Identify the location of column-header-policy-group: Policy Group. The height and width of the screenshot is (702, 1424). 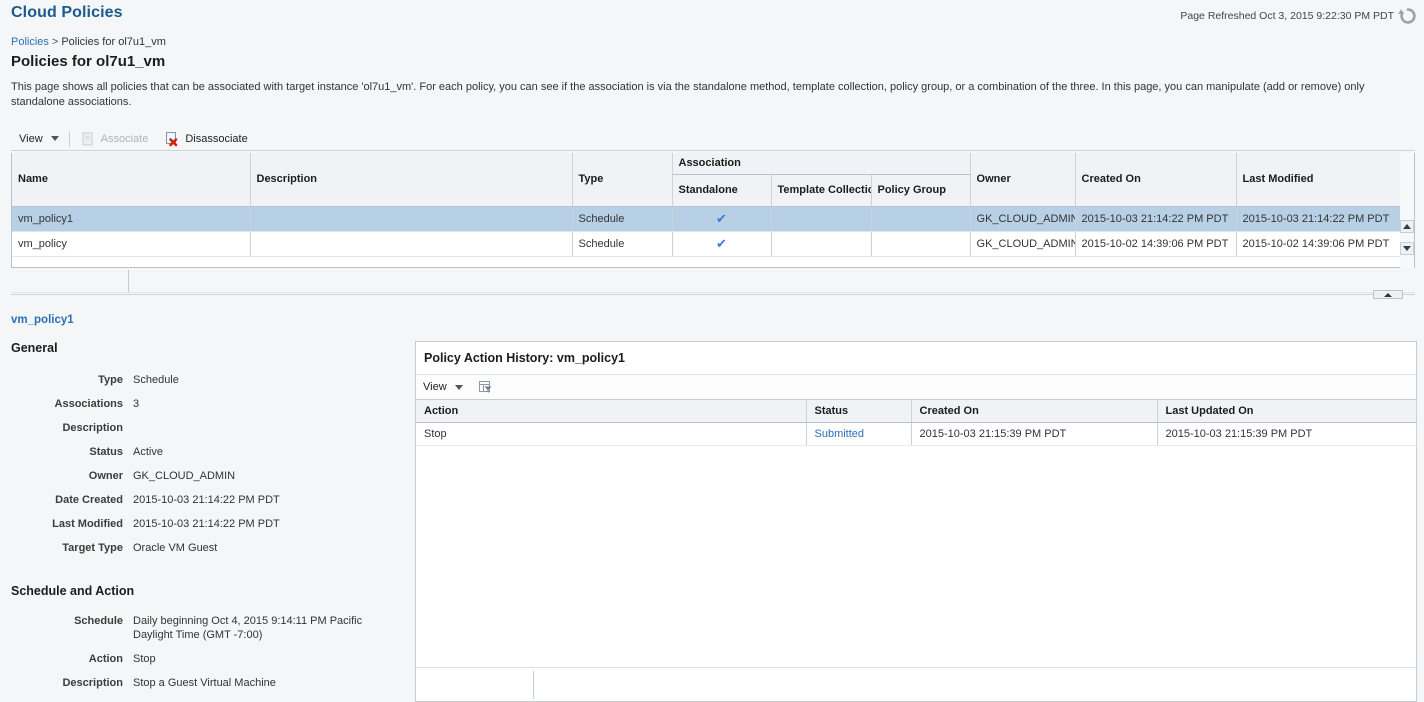
(921, 190).